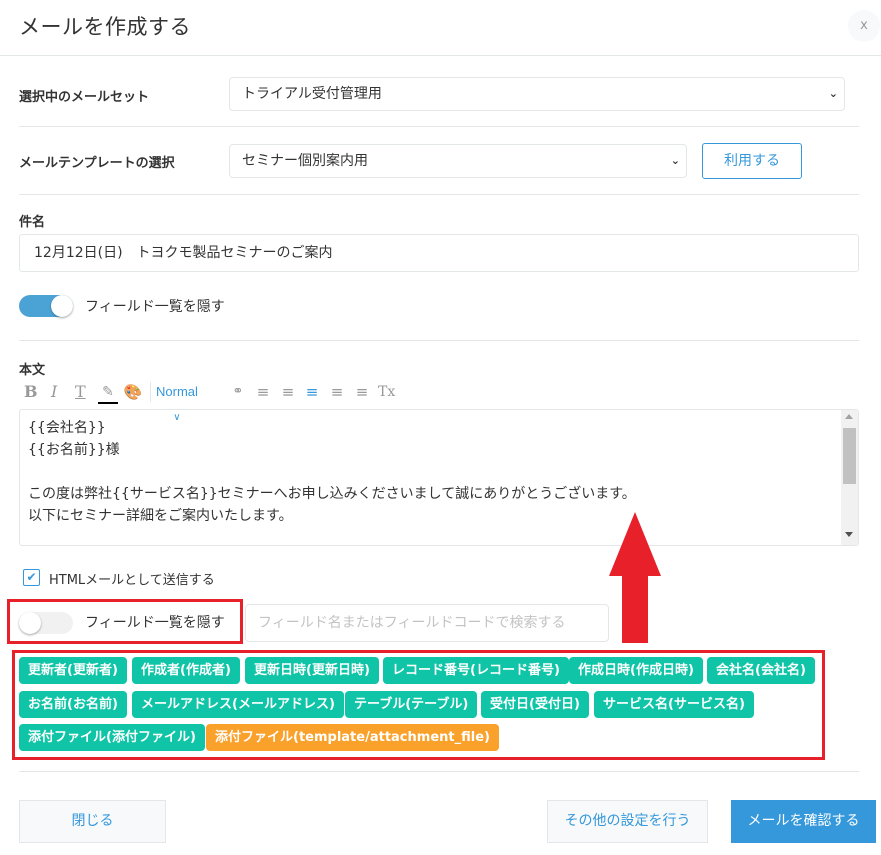 The width and height of the screenshot is (881, 855). I want to click on field-chip: 作成者(作成者), so click(186, 670).